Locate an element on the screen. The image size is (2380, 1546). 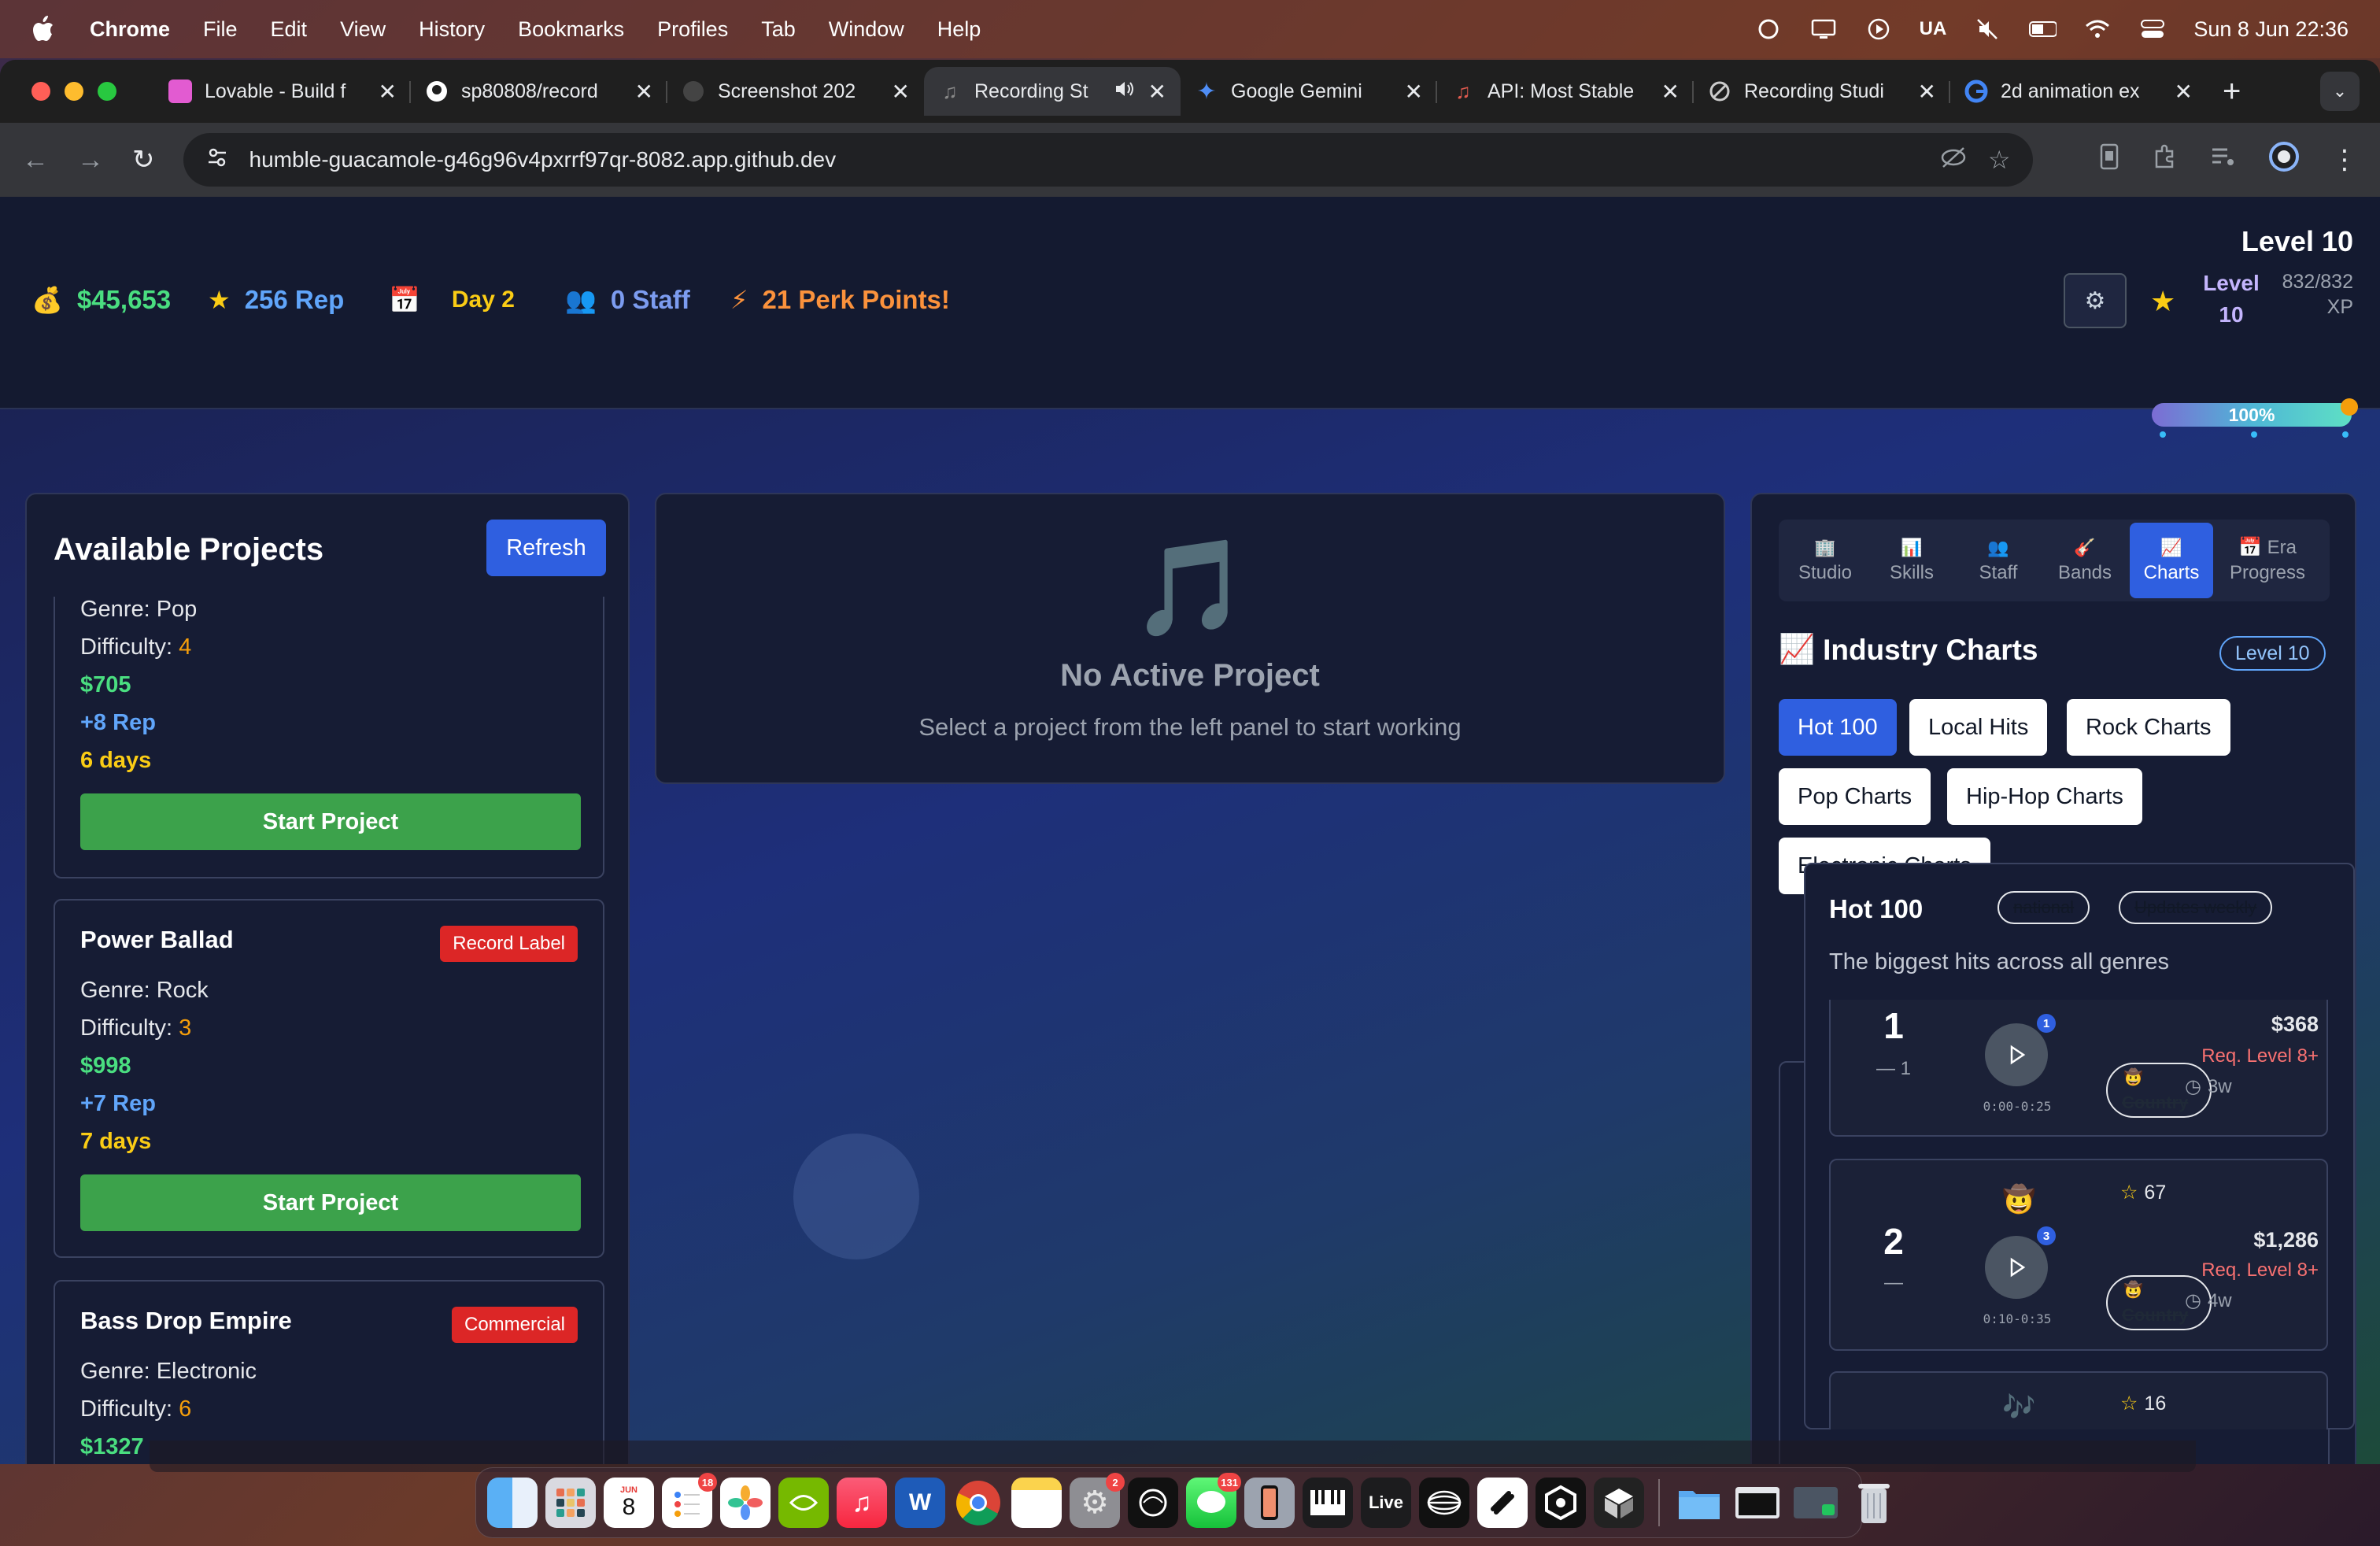
browser-tab: ✦ Google Gemini ✕ is located at coordinates (1309, 91).